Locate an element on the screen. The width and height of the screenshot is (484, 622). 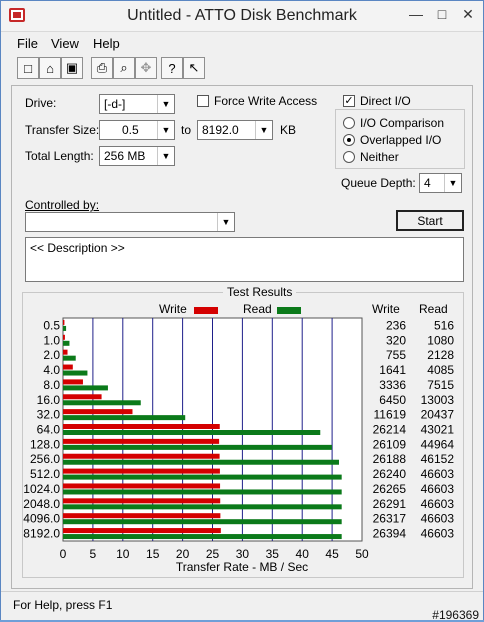
y-category-label: 8.0 is located at coordinates (51, 385).